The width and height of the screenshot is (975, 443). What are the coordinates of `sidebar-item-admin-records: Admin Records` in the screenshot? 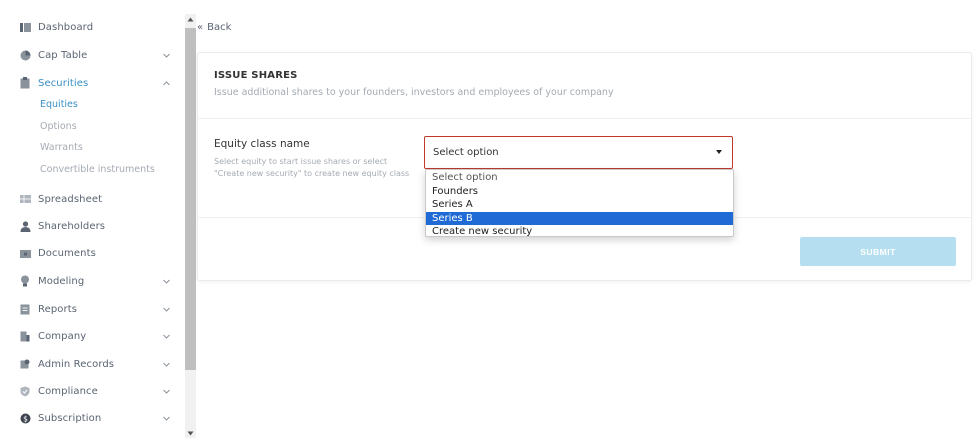 It's located at (92, 364).